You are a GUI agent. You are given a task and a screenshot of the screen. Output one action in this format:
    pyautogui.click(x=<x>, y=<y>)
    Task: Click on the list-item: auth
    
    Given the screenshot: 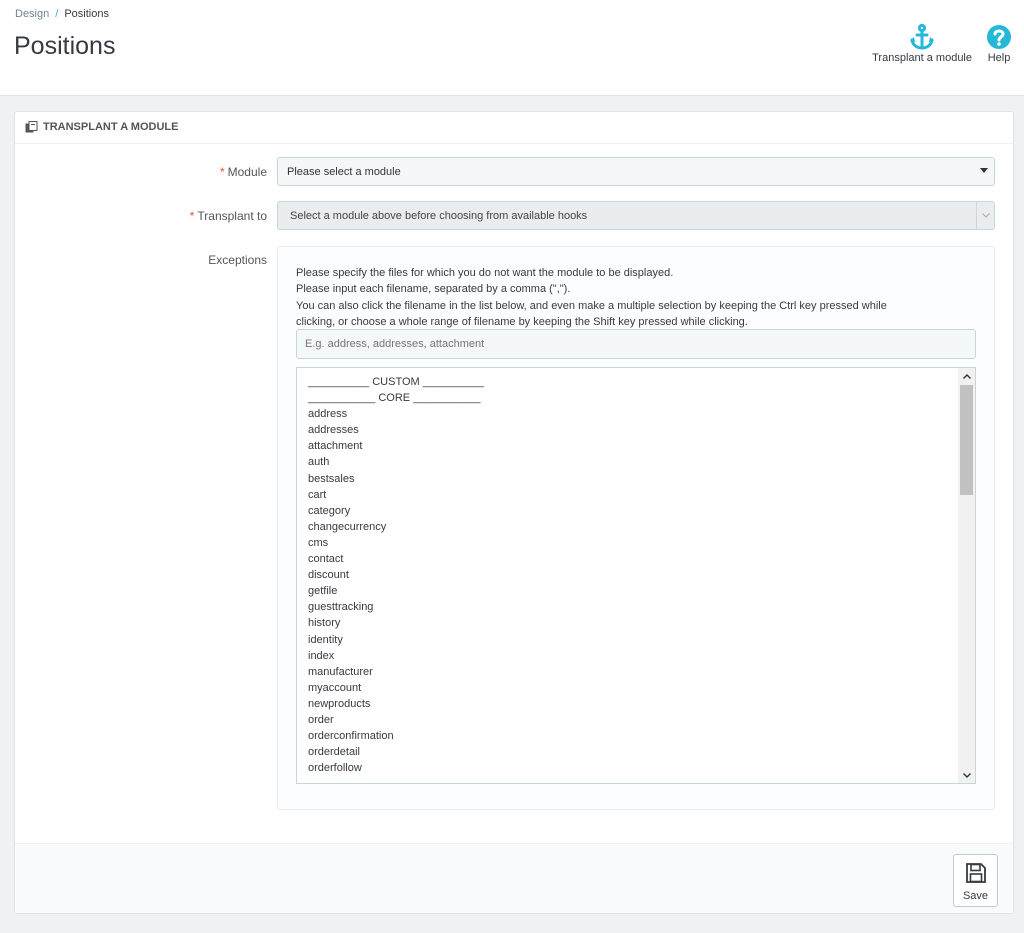 What is the action you would take?
    pyautogui.click(x=396, y=462)
    